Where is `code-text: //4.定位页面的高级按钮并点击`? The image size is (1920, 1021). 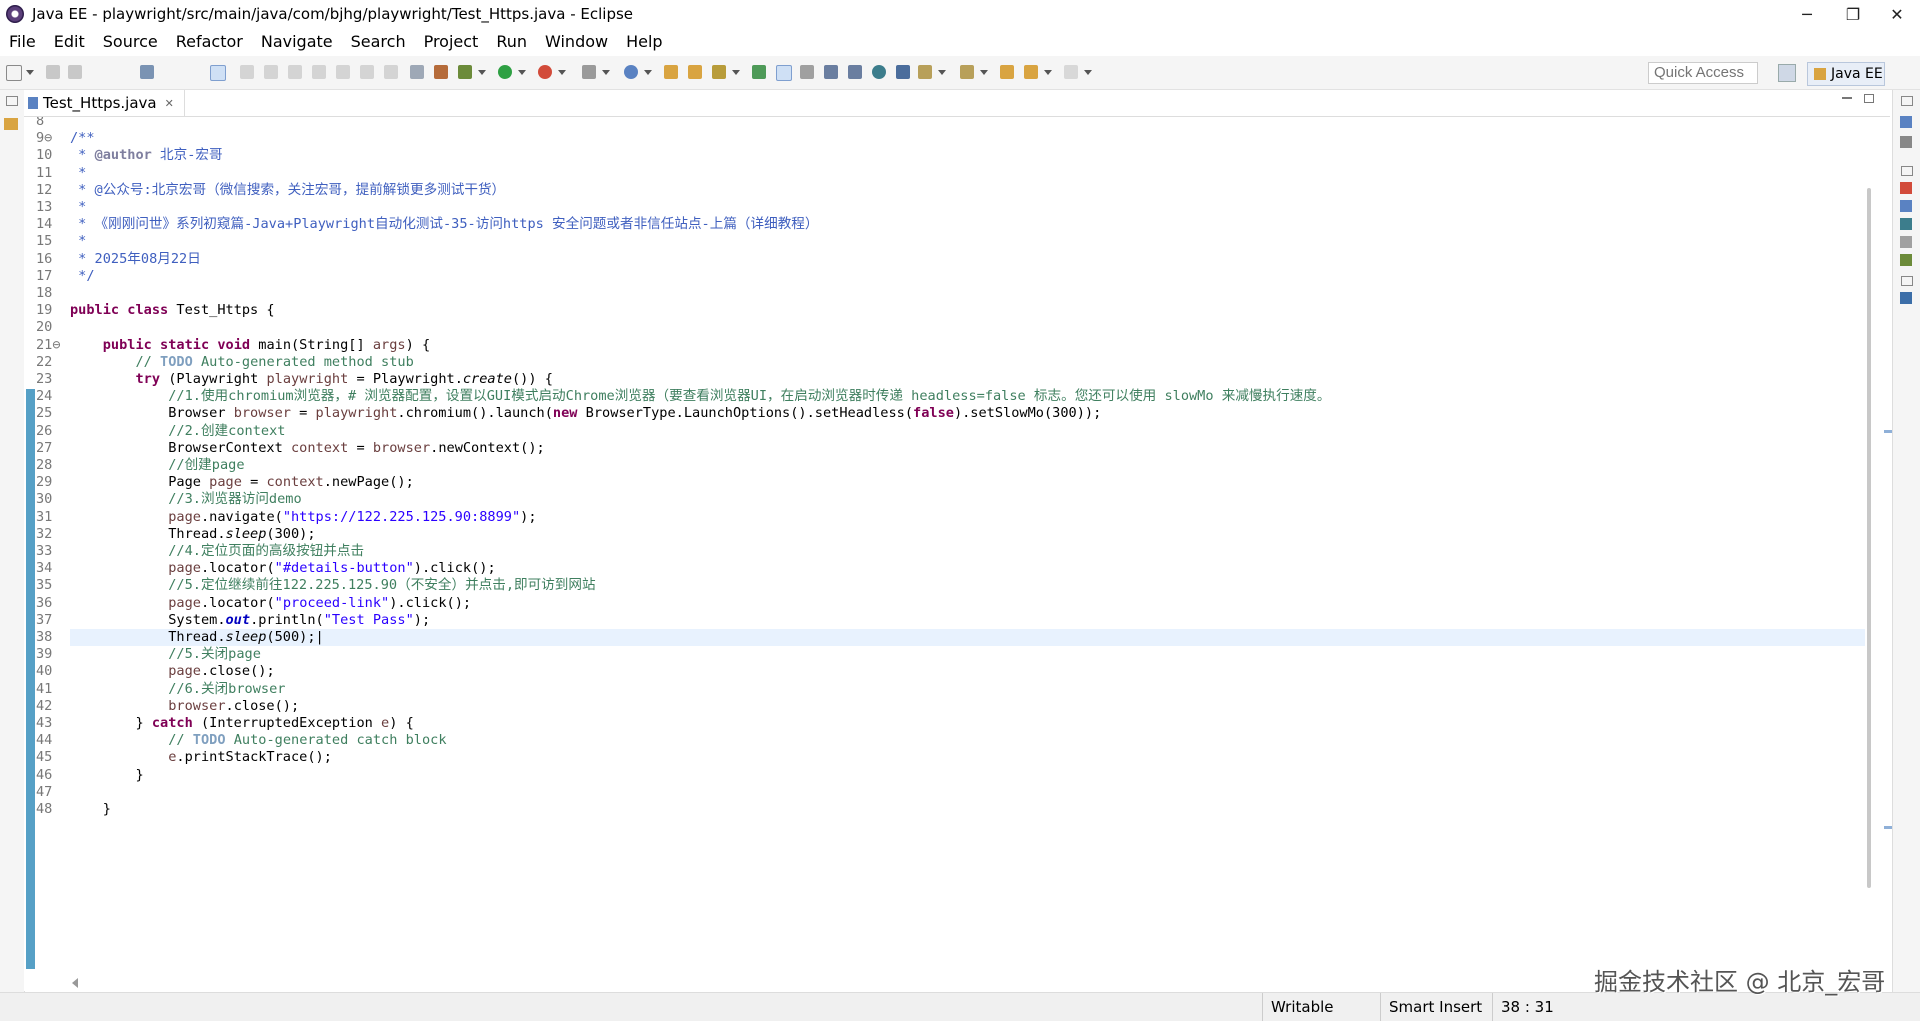 code-text: //4.定位页面的高级按钮并点击 is located at coordinates (217, 551).